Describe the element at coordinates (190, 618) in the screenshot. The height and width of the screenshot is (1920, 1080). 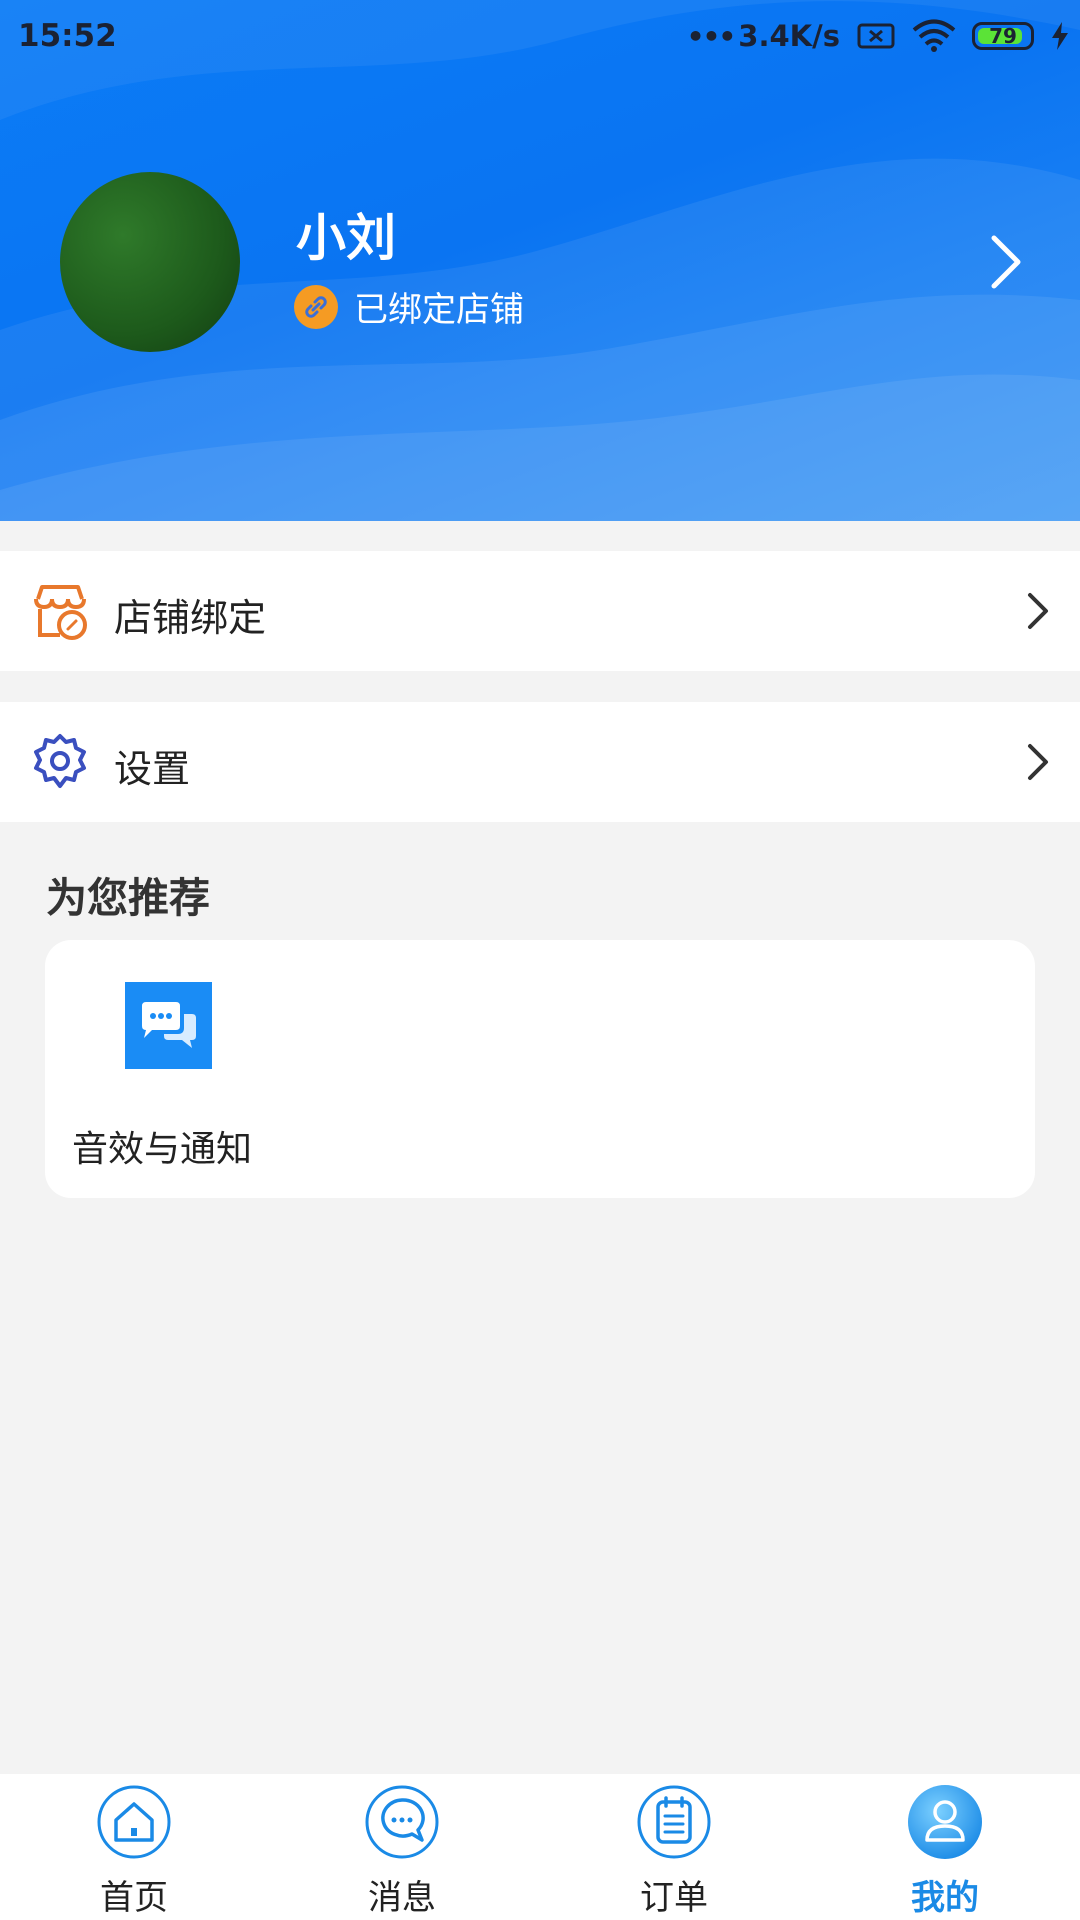
I see `menu-item-label: 店铺绑定` at that location.